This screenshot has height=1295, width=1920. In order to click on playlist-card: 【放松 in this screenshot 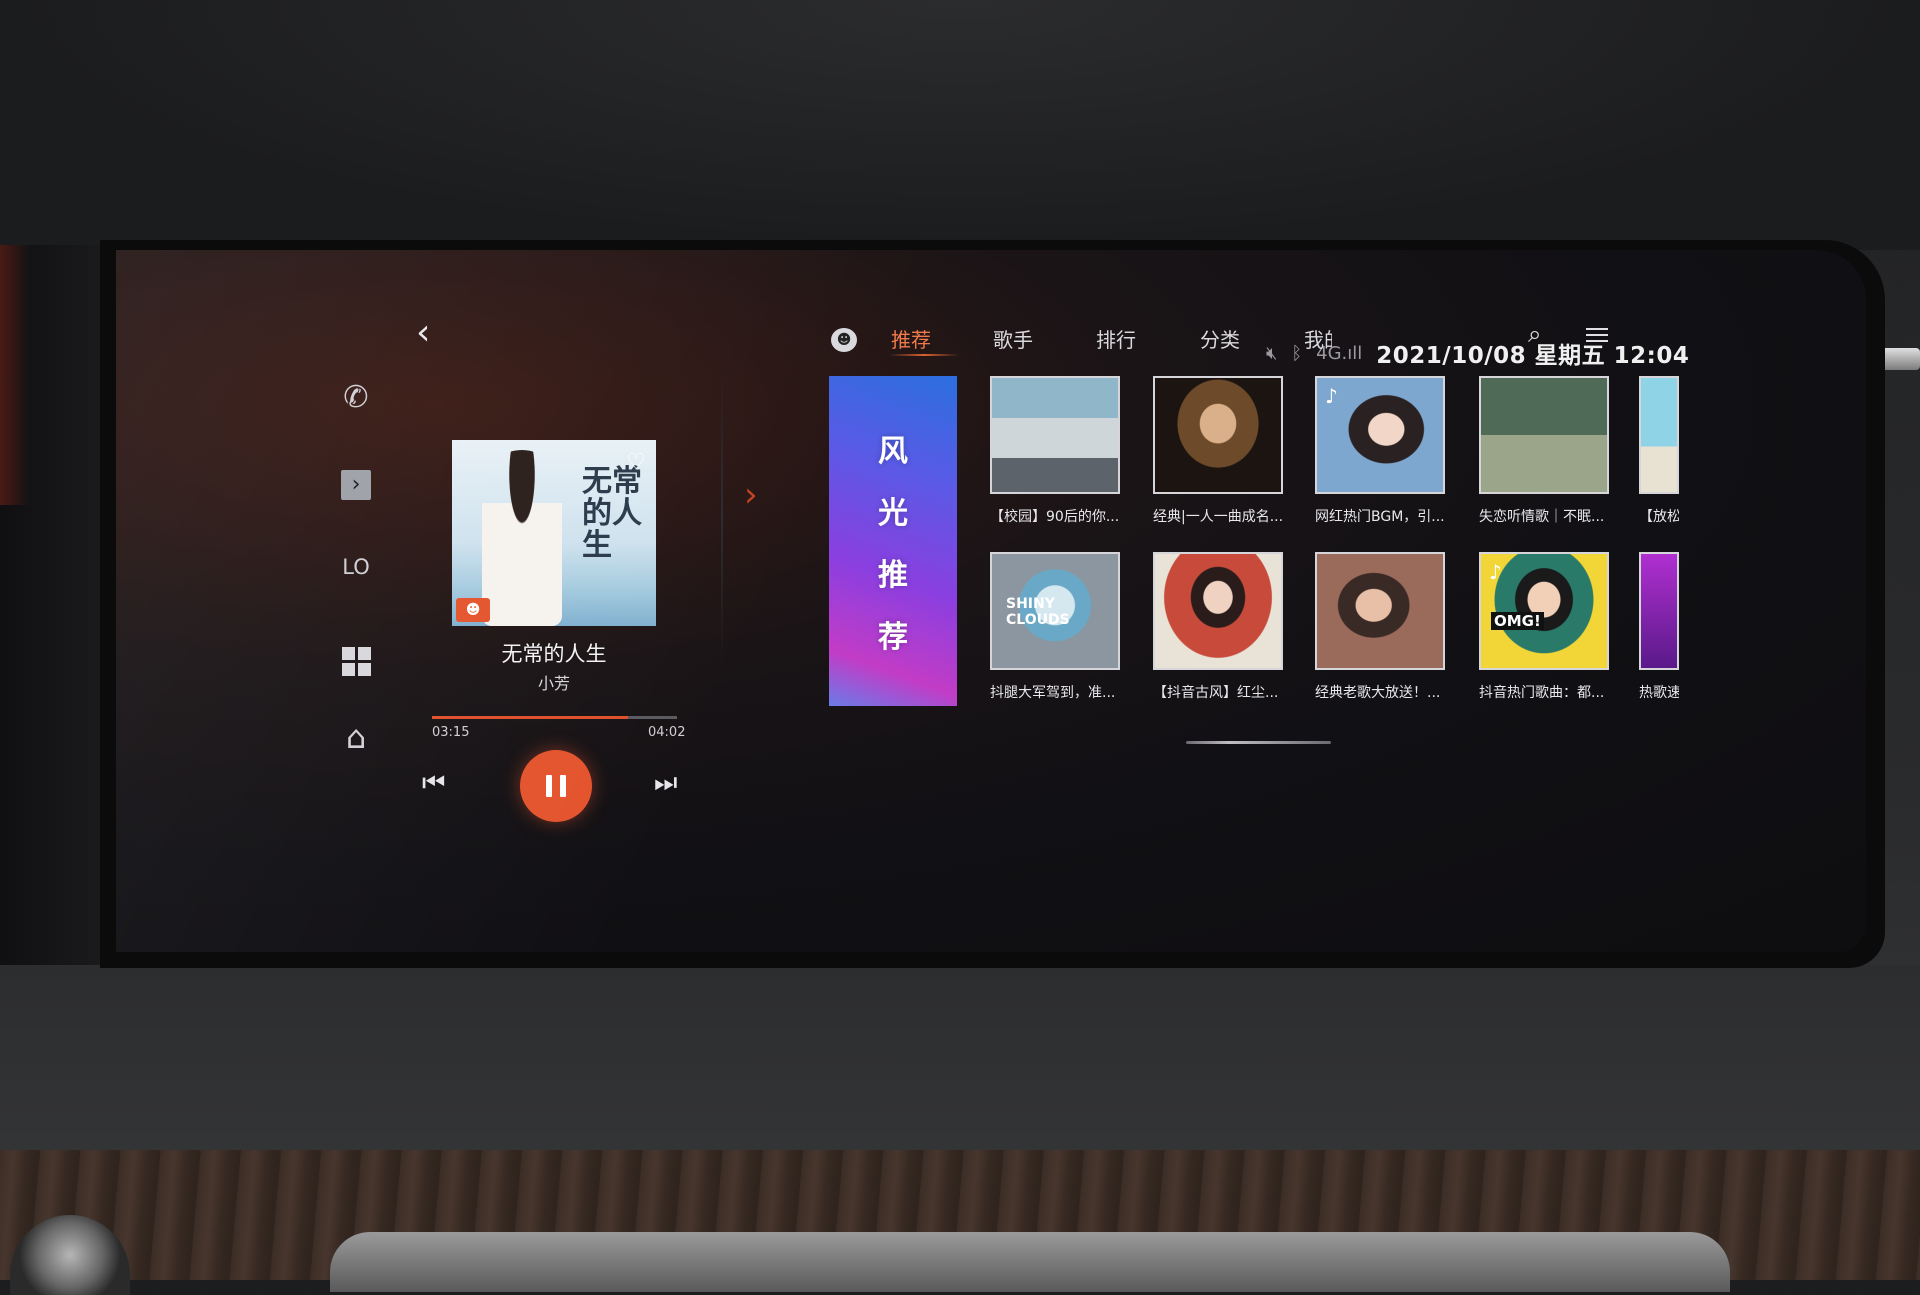, I will do `click(1659, 451)`.